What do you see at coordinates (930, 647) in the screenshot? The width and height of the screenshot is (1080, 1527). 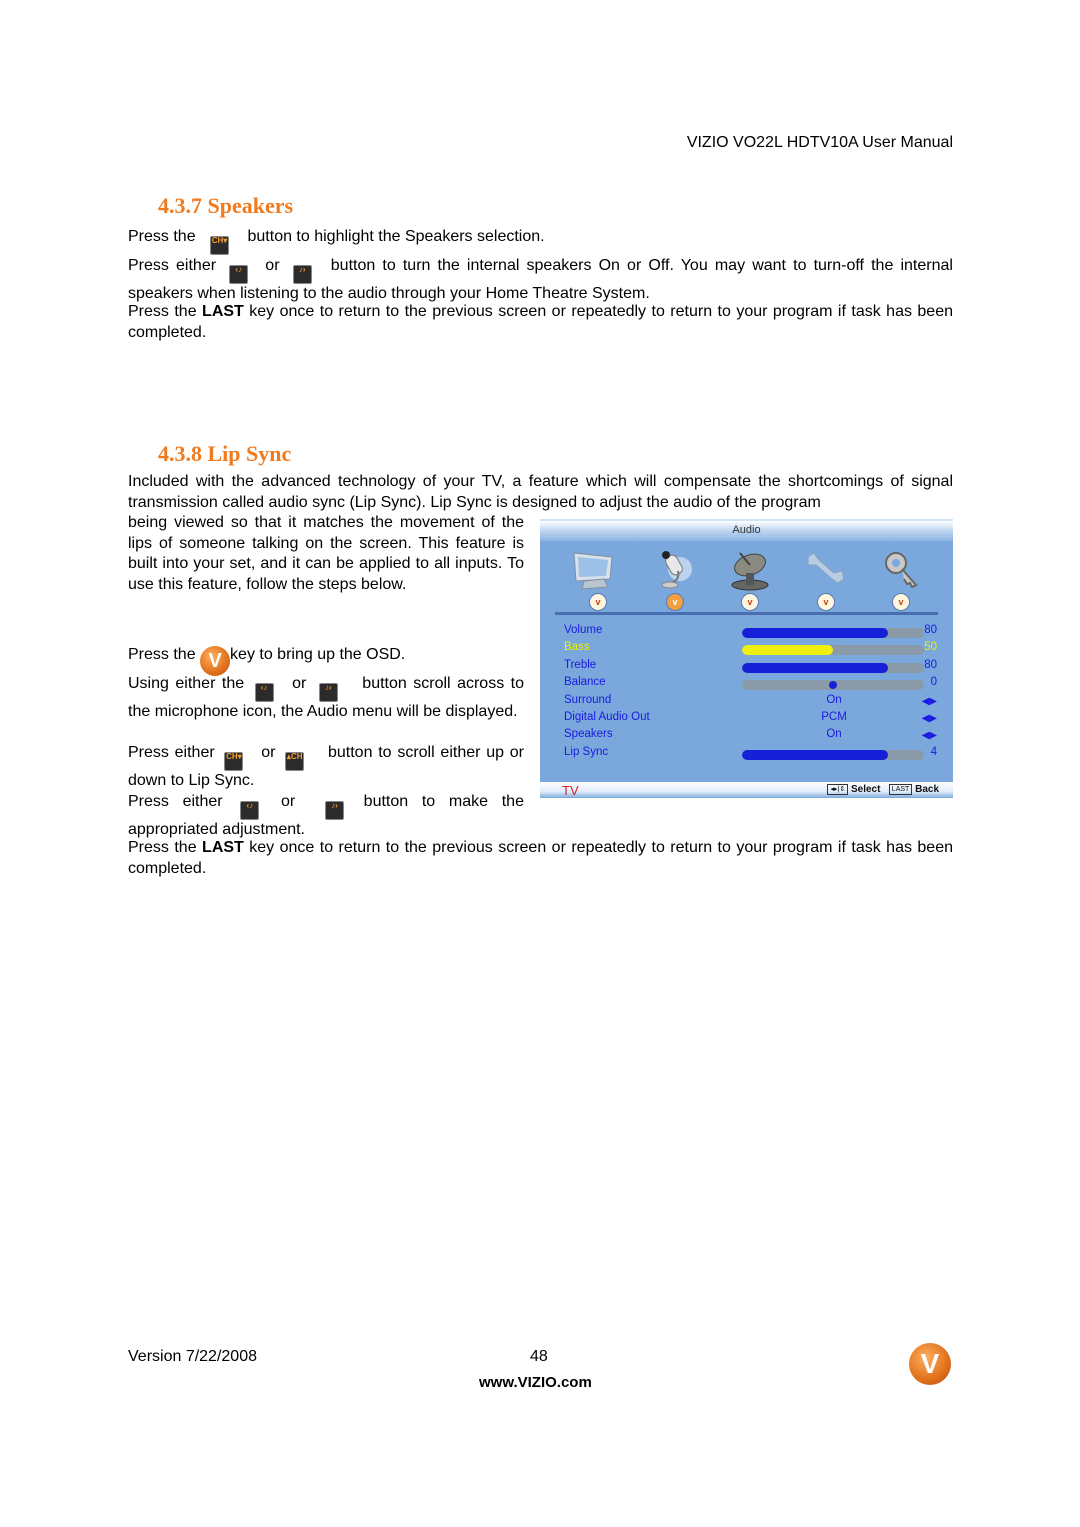 I see `osd-row-value: 50` at bounding box center [930, 647].